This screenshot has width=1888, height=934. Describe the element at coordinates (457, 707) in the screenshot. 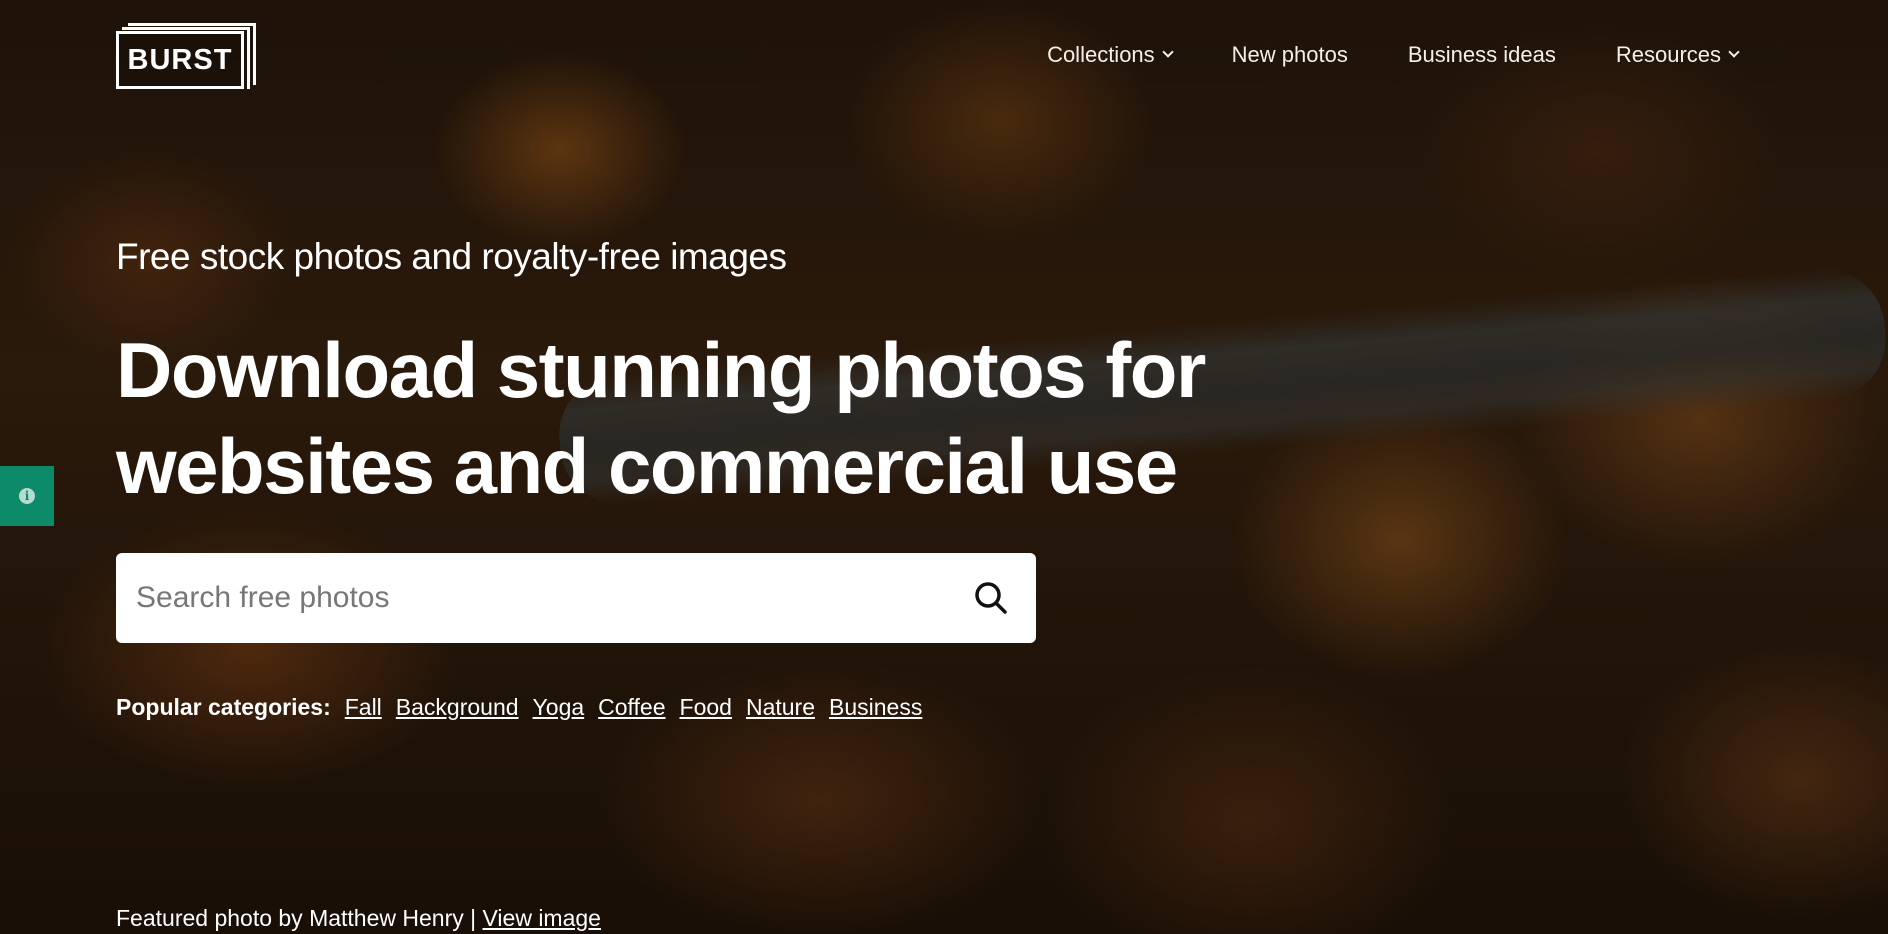

I see `category-link-background: Background` at that location.